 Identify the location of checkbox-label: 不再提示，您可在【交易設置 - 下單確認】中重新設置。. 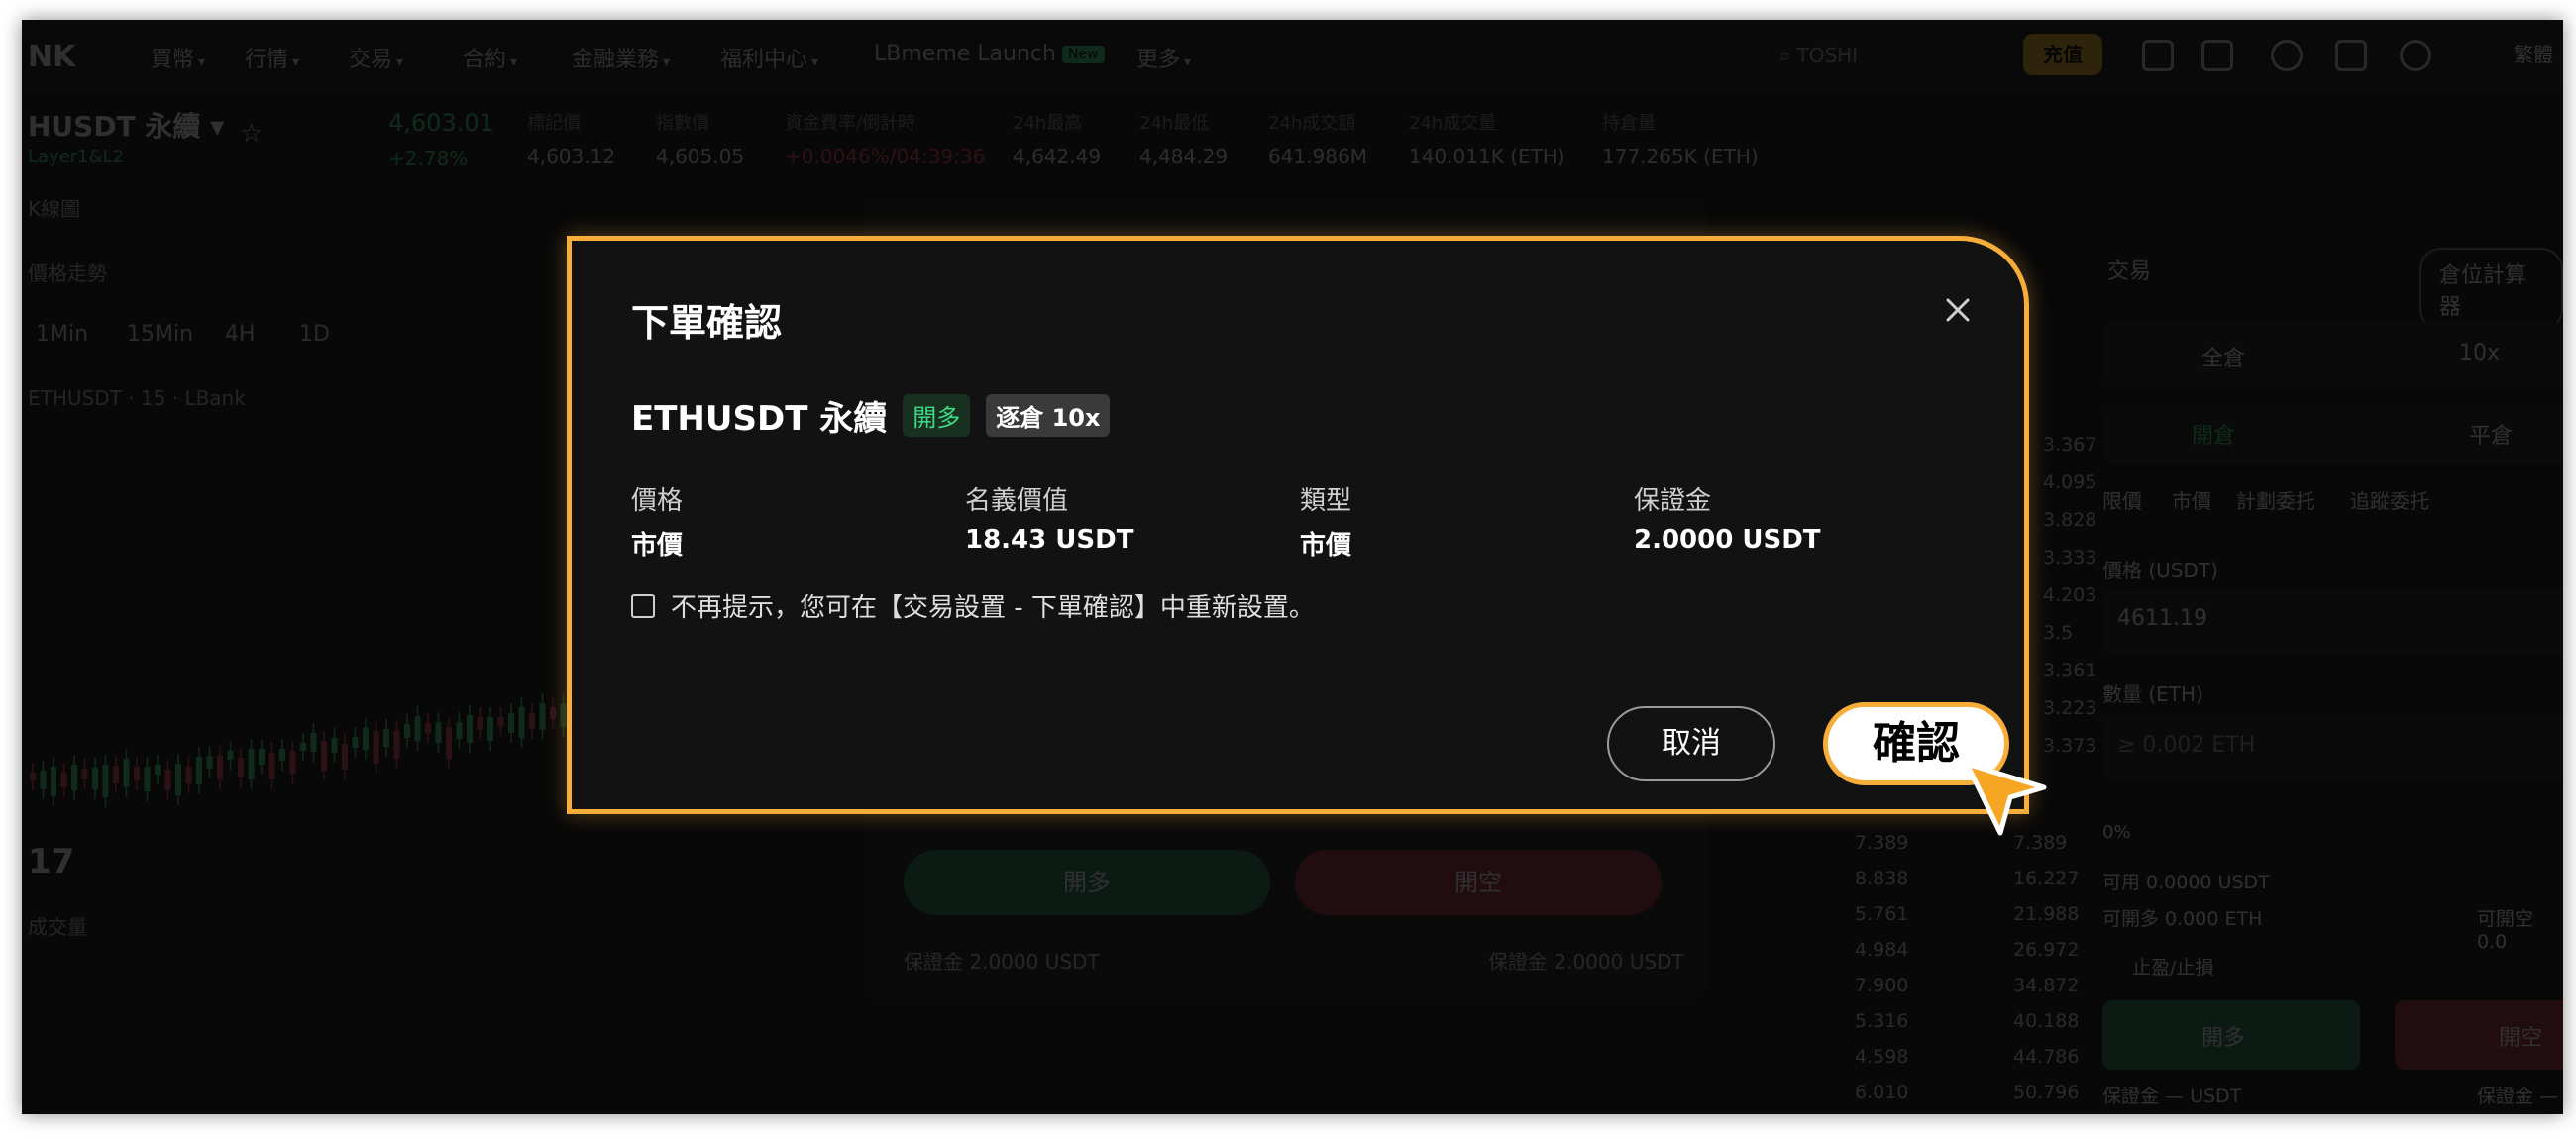
(993, 608).